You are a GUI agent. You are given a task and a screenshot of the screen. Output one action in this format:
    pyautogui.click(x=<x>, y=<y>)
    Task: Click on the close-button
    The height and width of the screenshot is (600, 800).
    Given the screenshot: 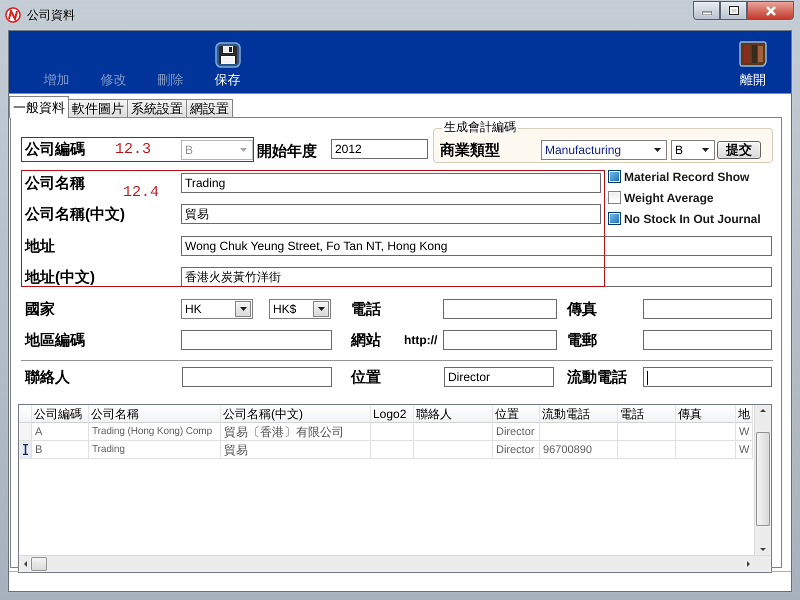 What is the action you would take?
    pyautogui.click(x=770, y=10)
    